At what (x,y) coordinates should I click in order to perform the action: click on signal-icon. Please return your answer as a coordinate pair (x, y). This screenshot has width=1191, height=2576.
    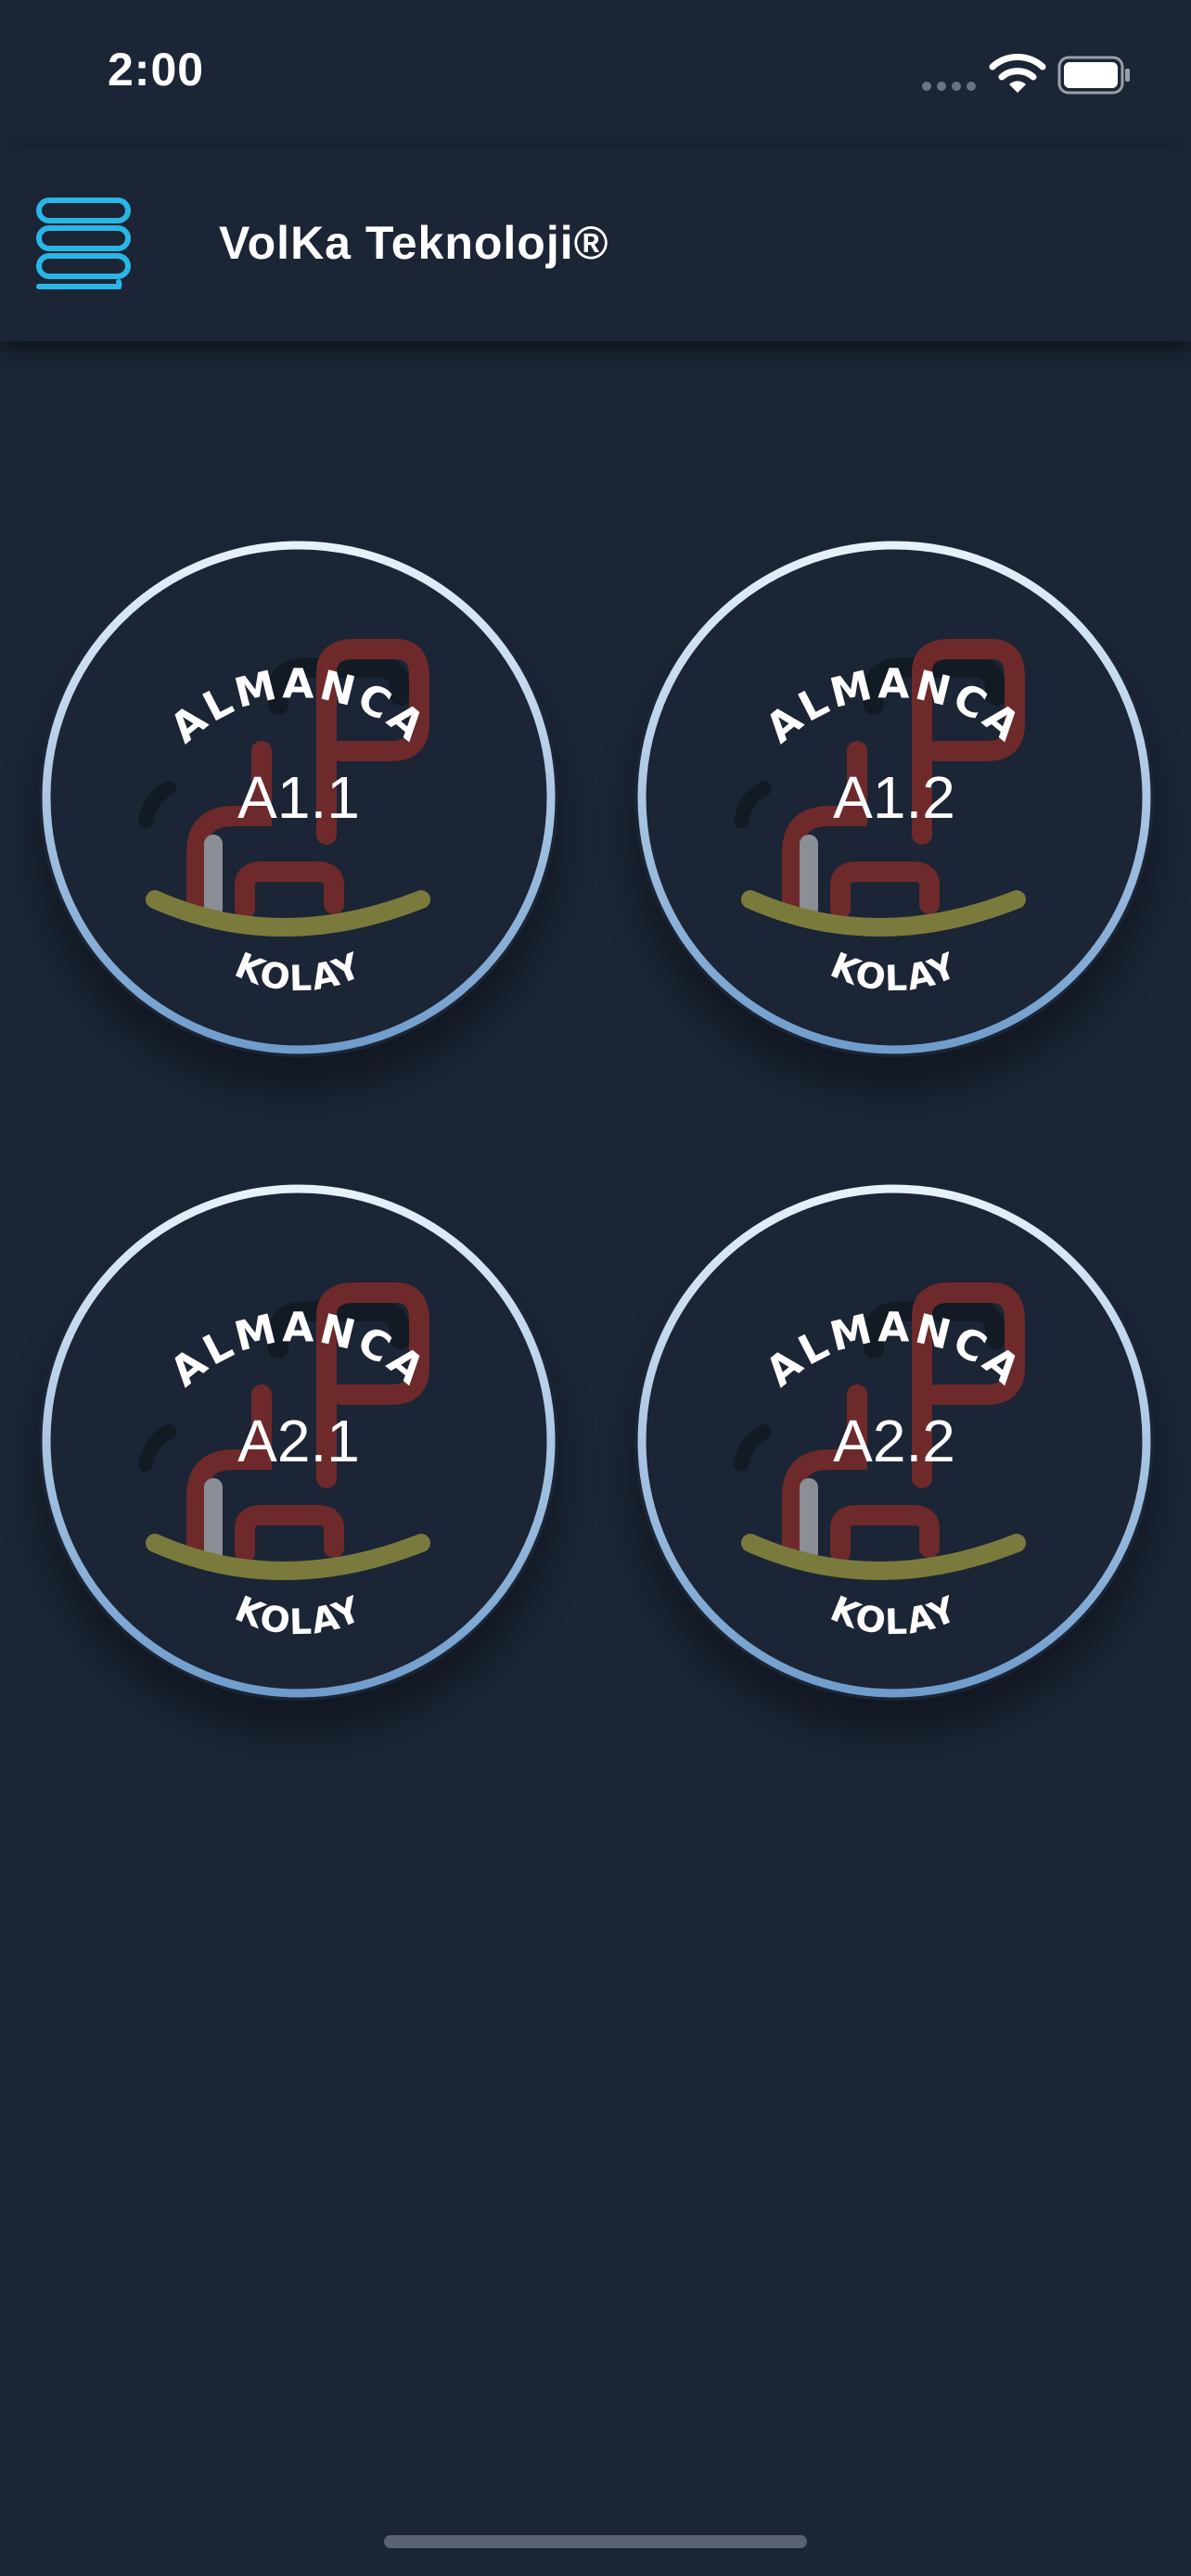
    Looking at the image, I should click on (949, 87).